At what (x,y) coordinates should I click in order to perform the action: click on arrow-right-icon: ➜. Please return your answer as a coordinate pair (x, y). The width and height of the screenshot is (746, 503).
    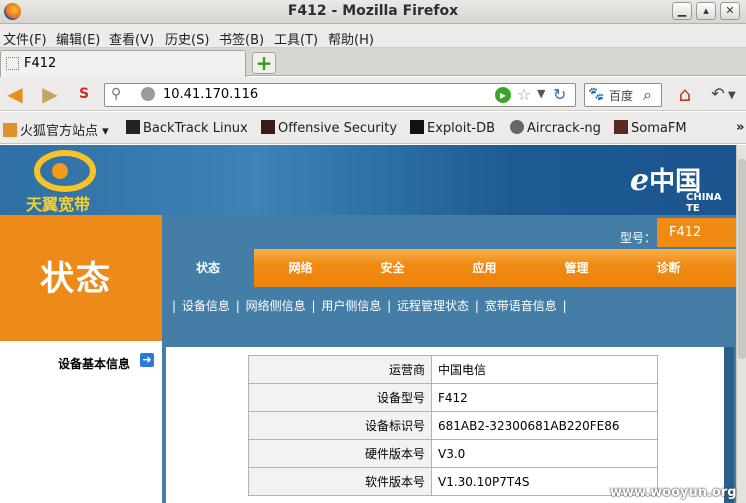
    Looking at the image, I should click on (147, 360).